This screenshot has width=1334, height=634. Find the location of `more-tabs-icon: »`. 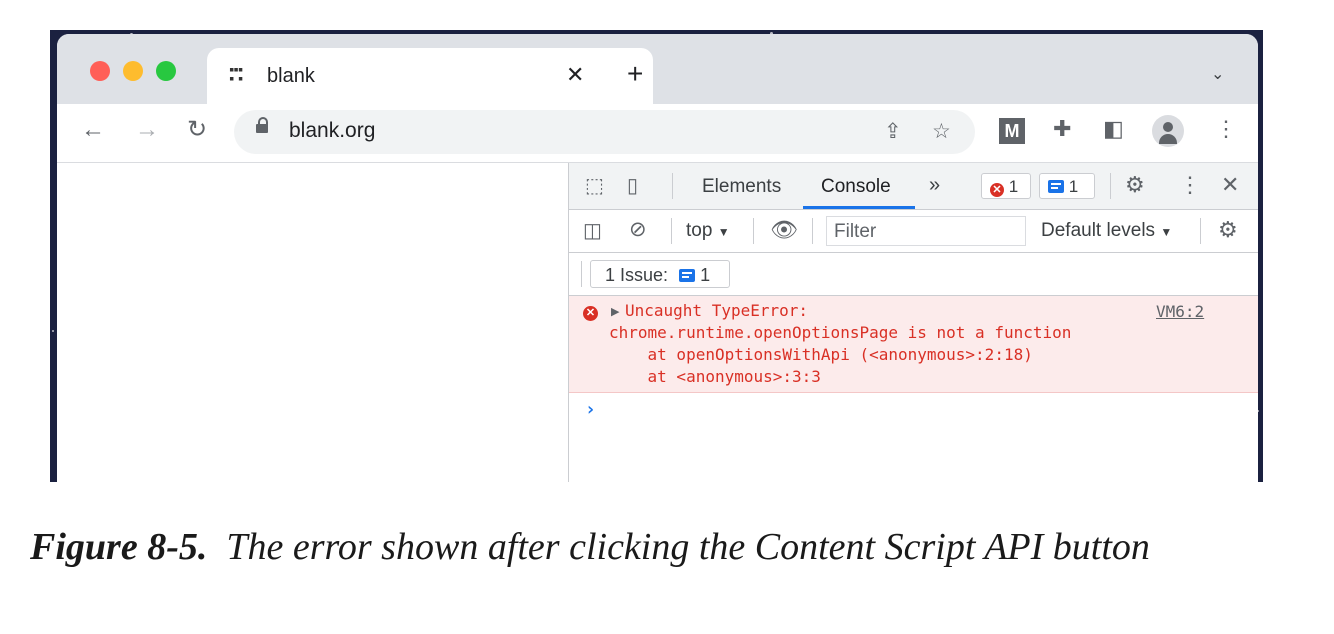

more-tabs-icon: » is located at coordinates (934, 185).